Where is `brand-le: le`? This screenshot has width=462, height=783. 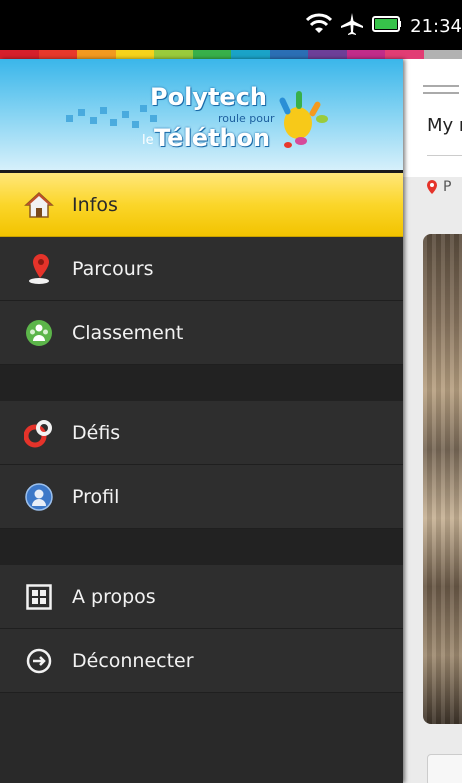
brand-le: le is located at coordinates (148, 140).